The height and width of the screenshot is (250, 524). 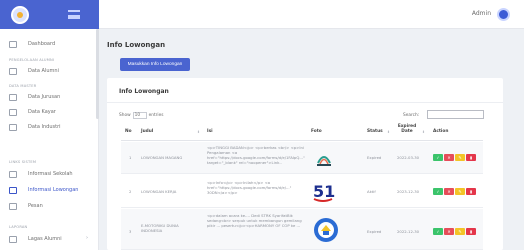 I want to click on sidebar-item-label: Data Jurusan, so click(x=44, y=97).